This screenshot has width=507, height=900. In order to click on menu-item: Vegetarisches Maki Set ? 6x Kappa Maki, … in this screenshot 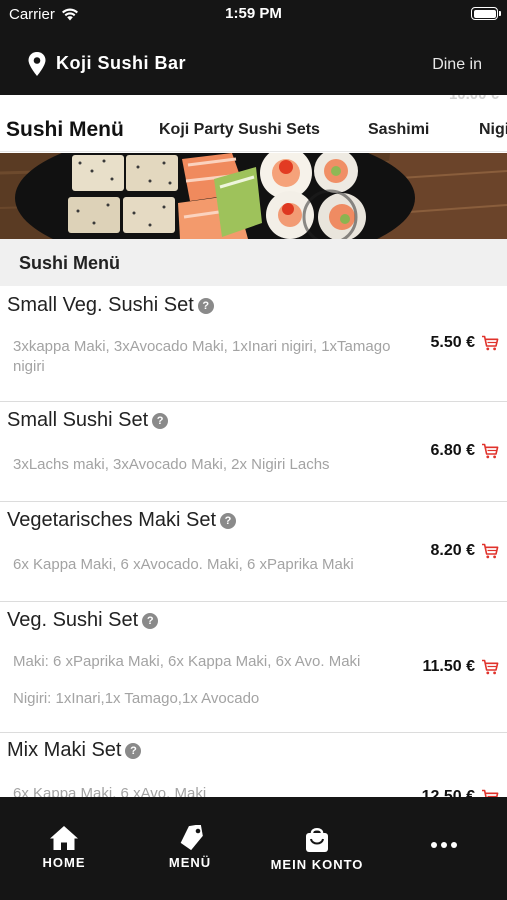, I will do `click(253, 552)`.